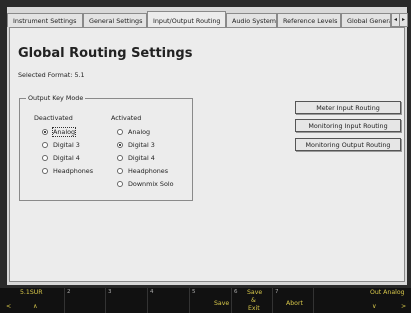  I want to click on softkey-5-save: 5 Save, so click(210, 300).